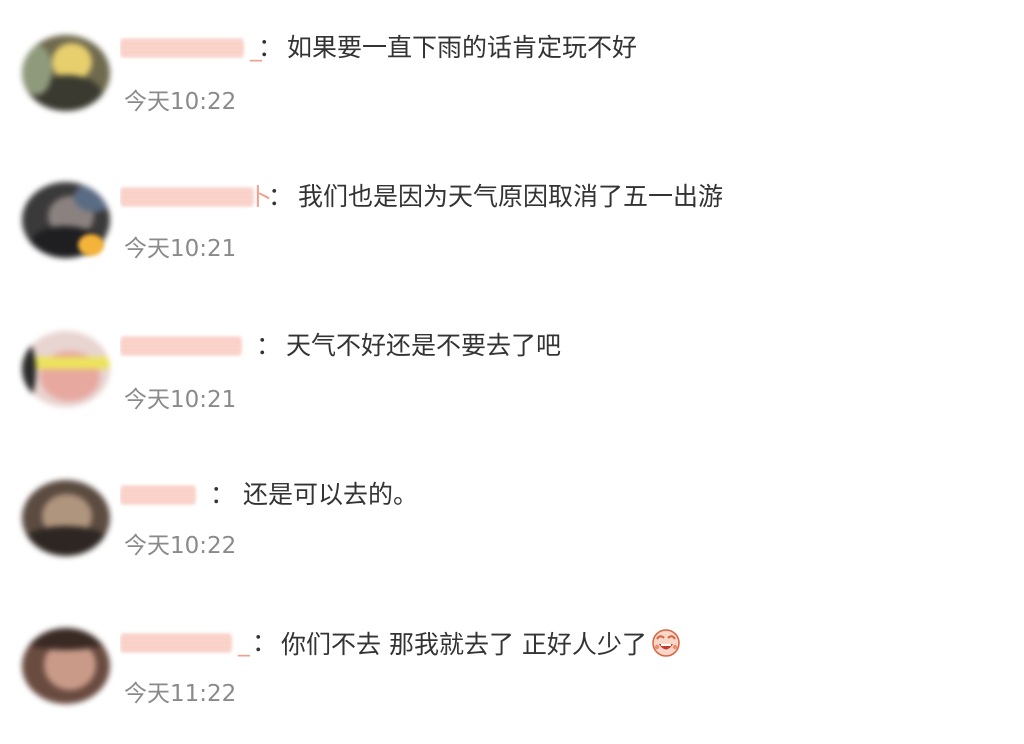 Image resolution: width=1024 pixels, height=744 pixels. Describe the element at coordinates (512, 88) in the screenshot. I see `comment-item: _ ： 如果要一直下雨的话肯定玩不好 今天10:22` at that location.